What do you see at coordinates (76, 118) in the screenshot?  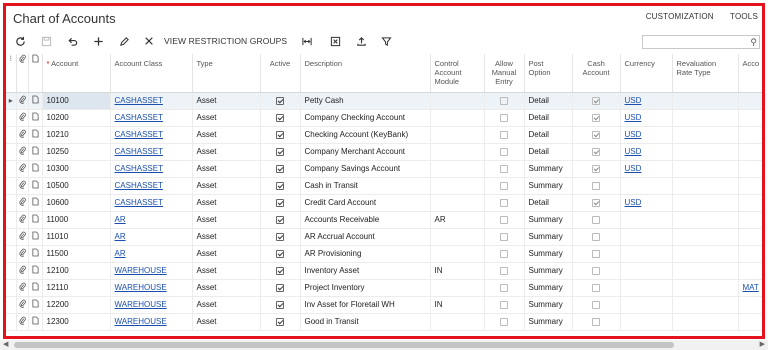 I see `account-cell: 10200` at bounding box center [76, 118].